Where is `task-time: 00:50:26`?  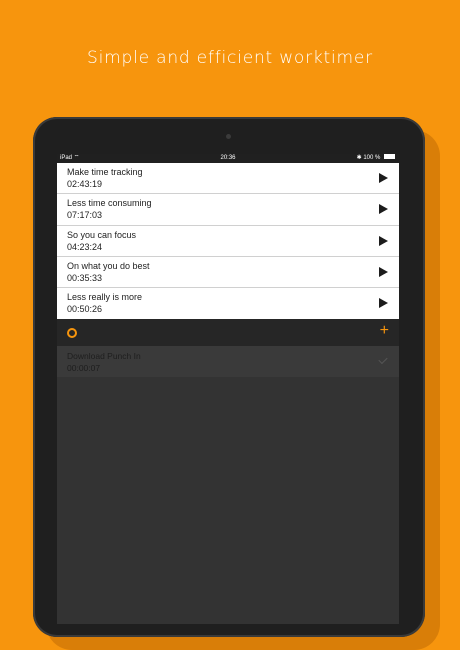 task-time: 00:50:26 is located at coordinates (85, 309).